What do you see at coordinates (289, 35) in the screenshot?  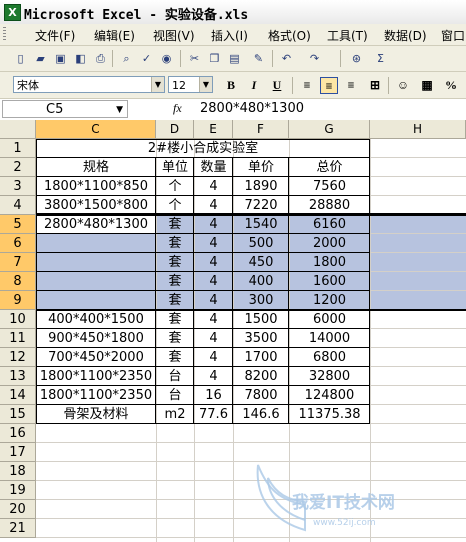 I see `menu-format: 格式(O)` at bounding box center [289, 35].